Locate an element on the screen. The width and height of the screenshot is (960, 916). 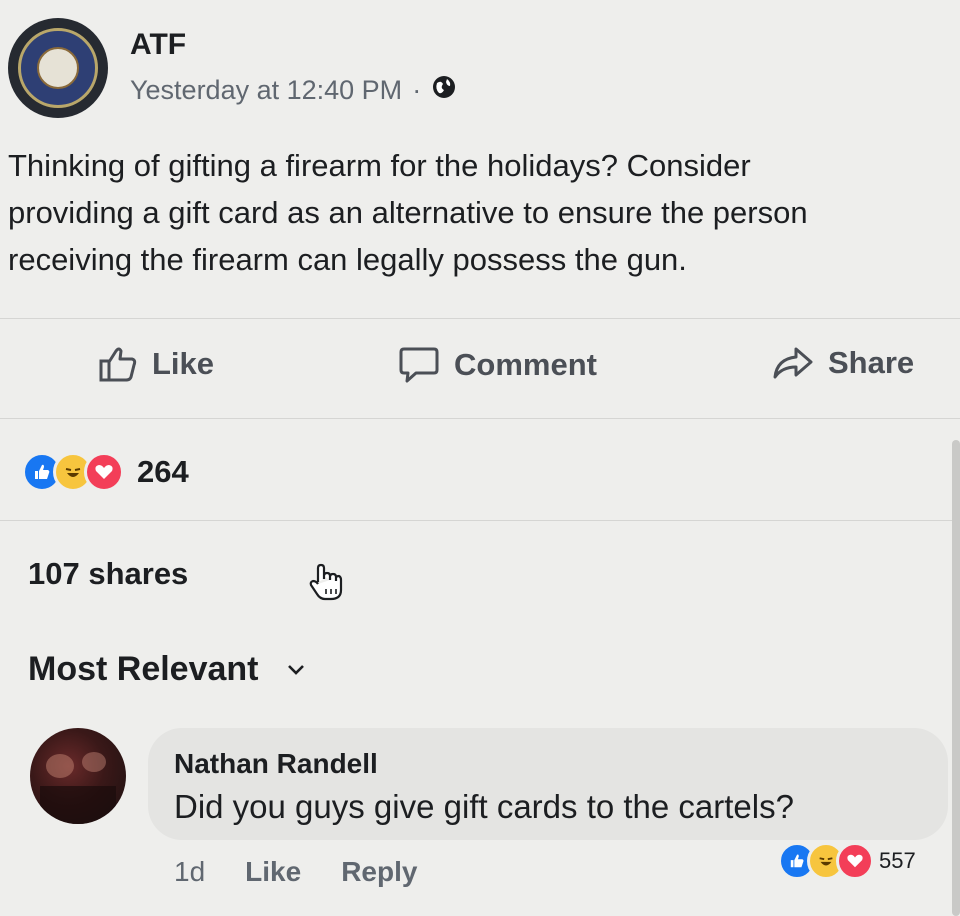
share-arrow-icon is located at coordinates (793, 363).